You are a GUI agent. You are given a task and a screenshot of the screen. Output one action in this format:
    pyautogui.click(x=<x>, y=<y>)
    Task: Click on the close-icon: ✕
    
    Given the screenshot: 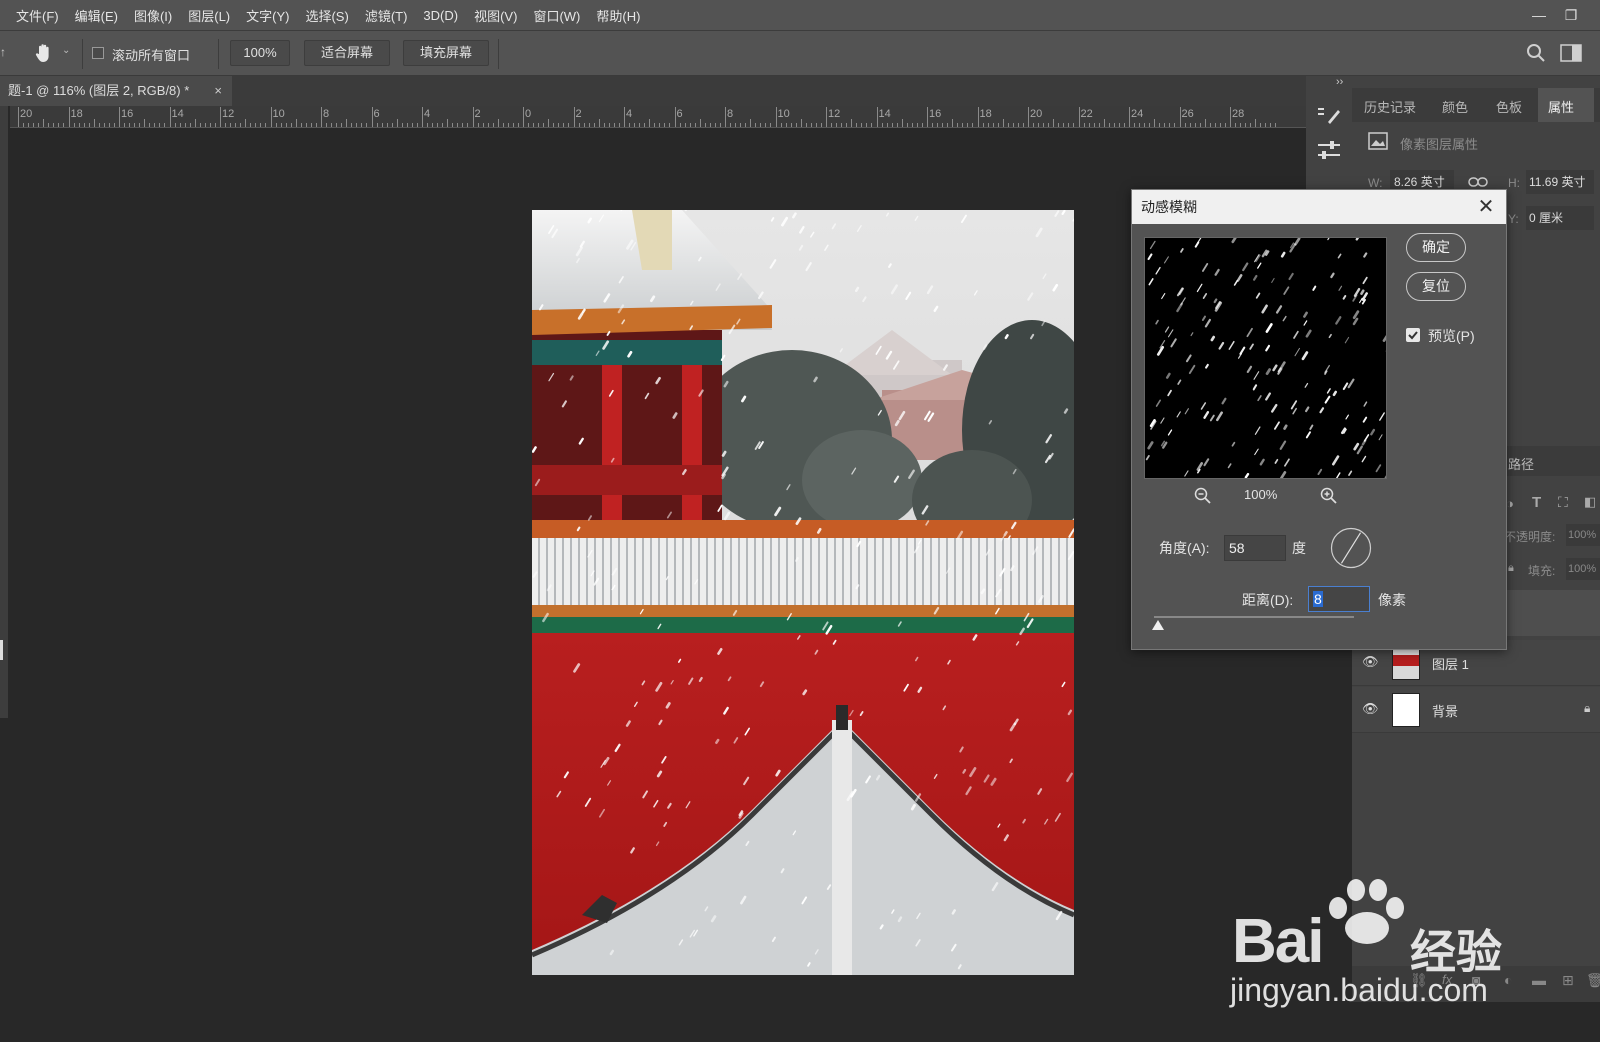 What is the action you would take?
    pyautogui.click(x=1486, y=207)
    